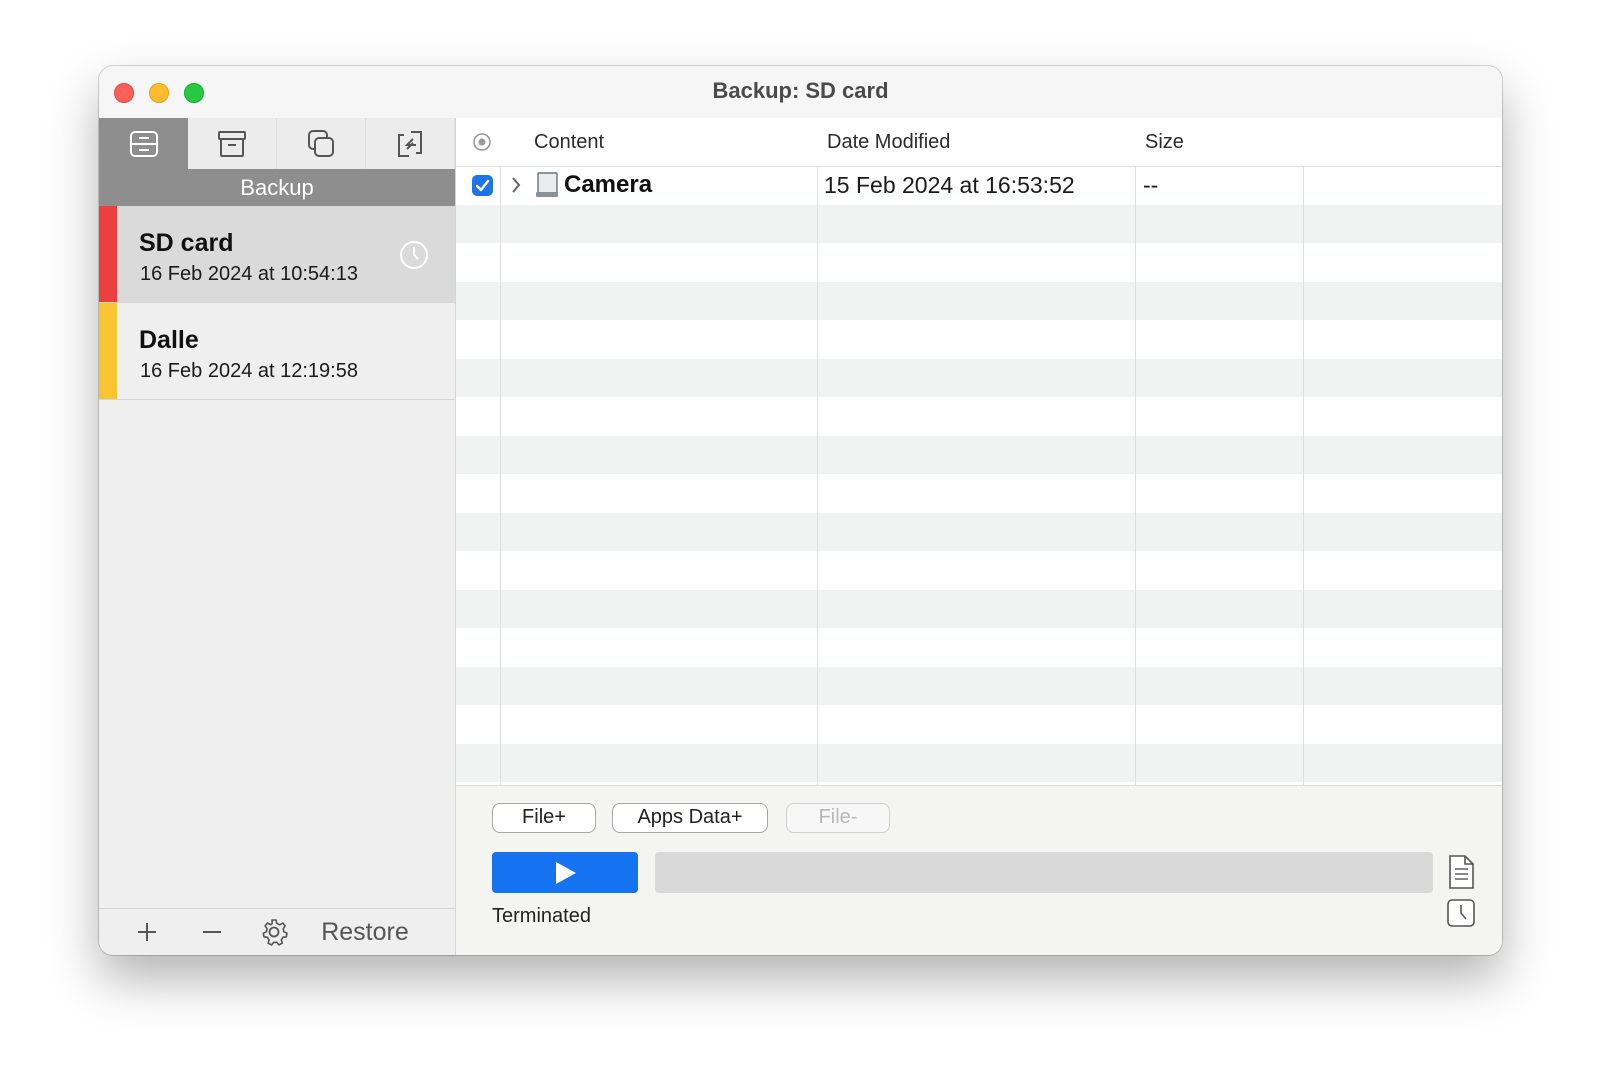 The image size is (1600, 1083). I want to click on tab-sync, so click(410, 143).